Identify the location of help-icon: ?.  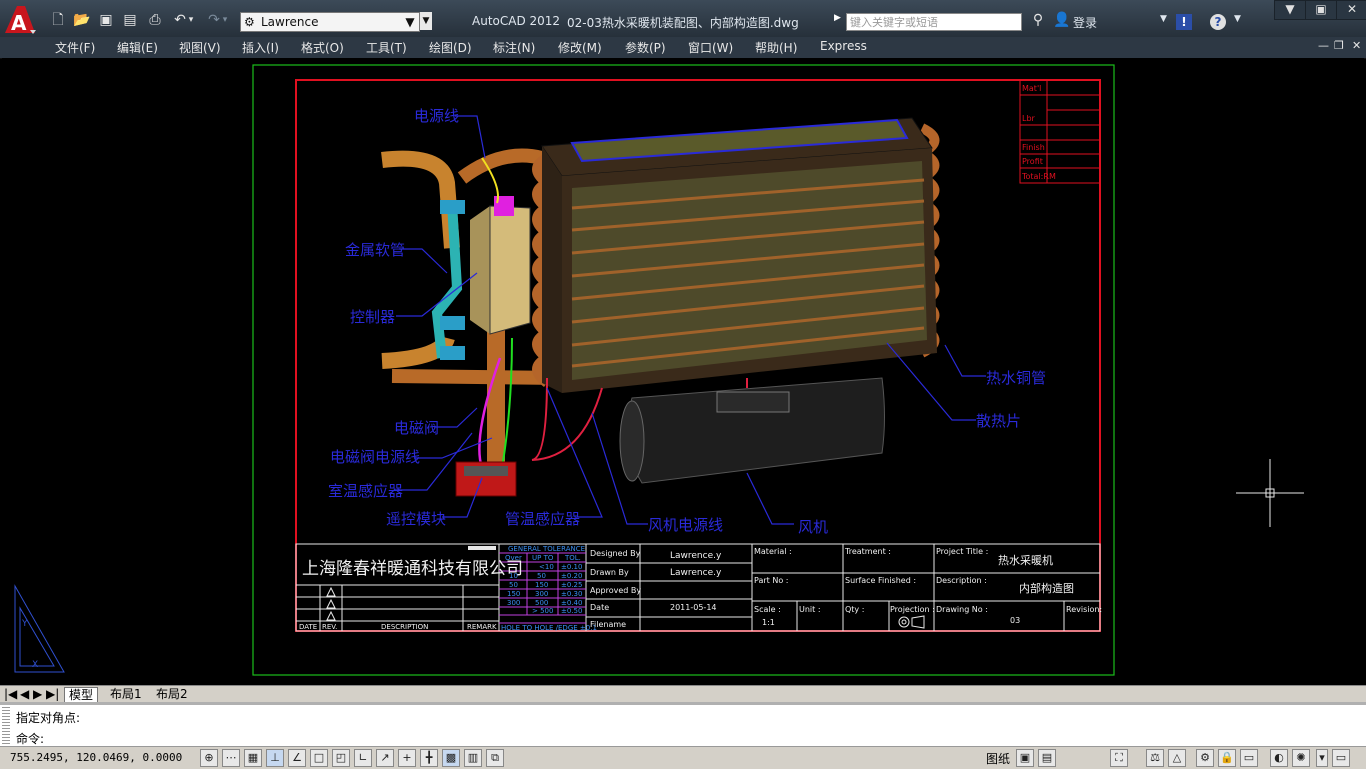
(1218, 22).